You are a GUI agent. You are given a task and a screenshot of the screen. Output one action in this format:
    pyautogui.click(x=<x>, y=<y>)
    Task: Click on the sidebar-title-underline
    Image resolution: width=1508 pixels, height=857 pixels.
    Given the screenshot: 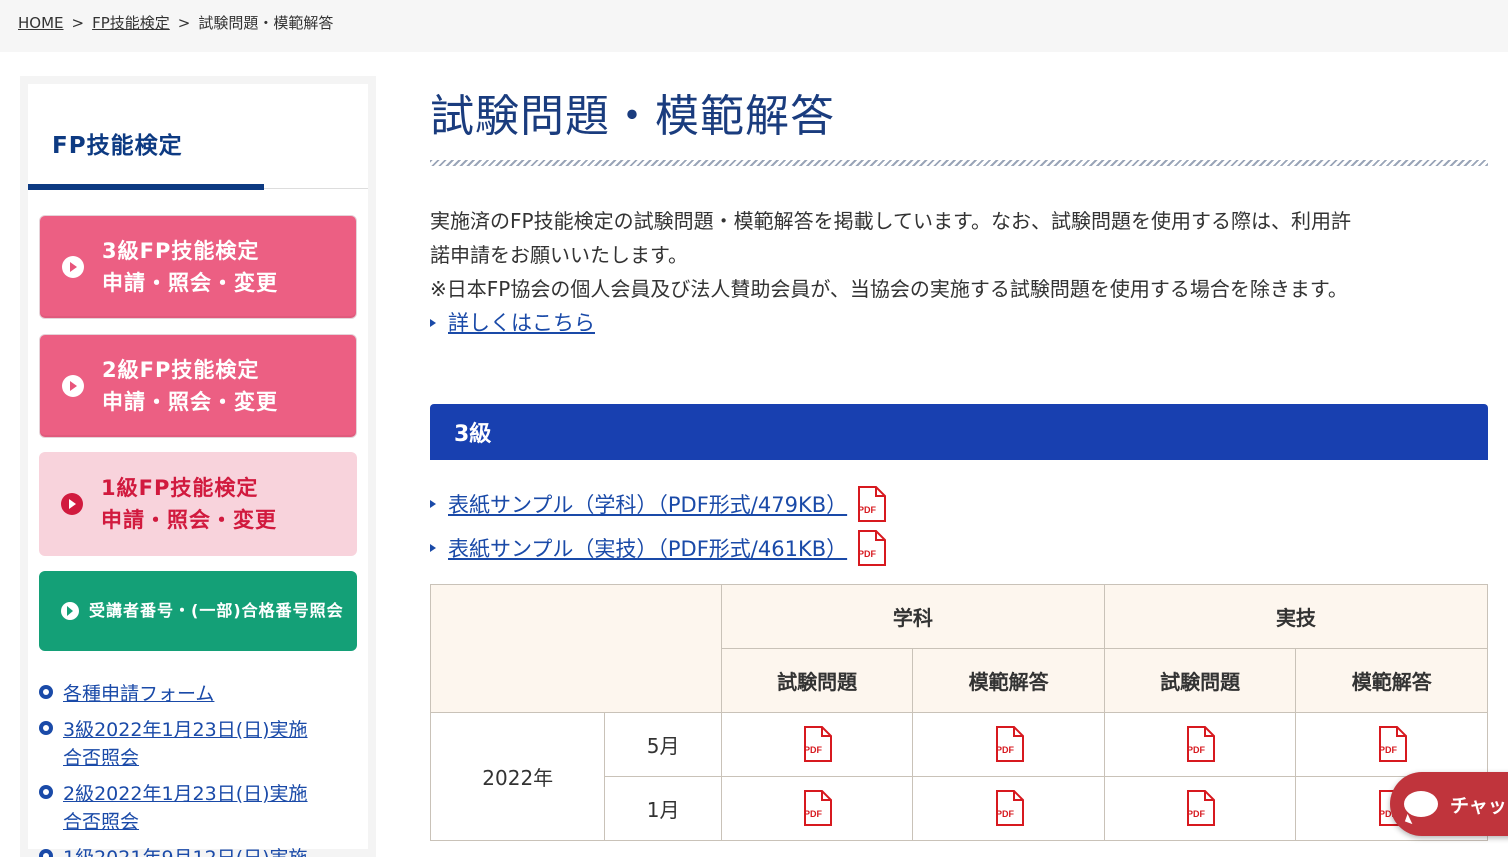 What is the action you would take?
    pyautogui.click(x=146, y=187)
    